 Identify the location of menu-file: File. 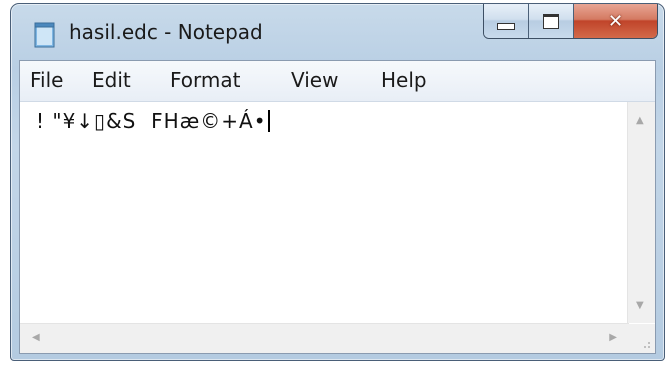
(46, 80).